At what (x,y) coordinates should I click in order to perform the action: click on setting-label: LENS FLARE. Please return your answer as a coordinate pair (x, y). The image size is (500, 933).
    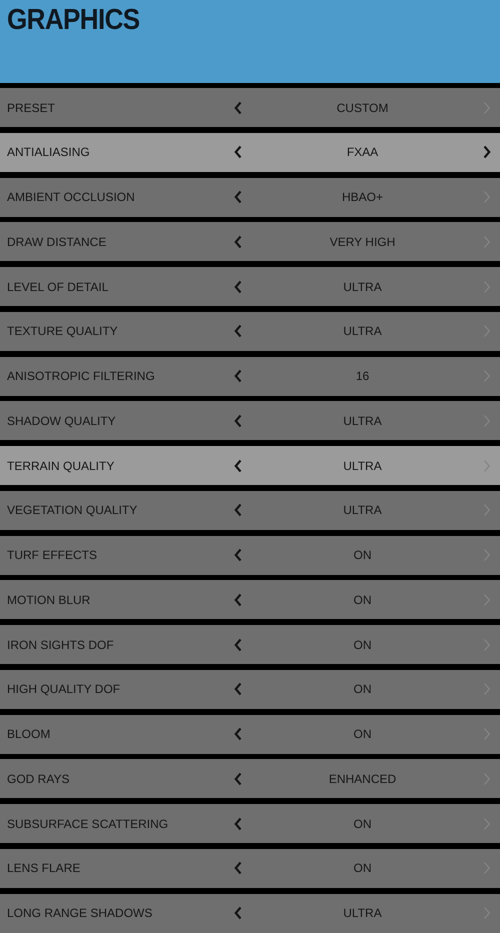
    Looking at the image, I should click on (44, 869).